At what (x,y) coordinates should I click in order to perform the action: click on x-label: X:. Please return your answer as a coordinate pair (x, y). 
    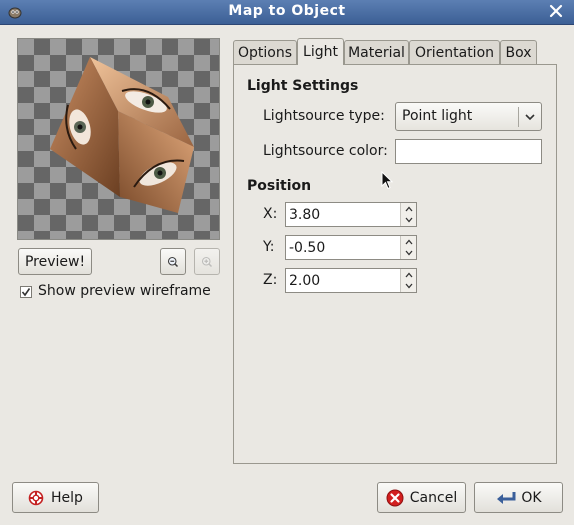
    Looking at the image, I should click on (270, 214).